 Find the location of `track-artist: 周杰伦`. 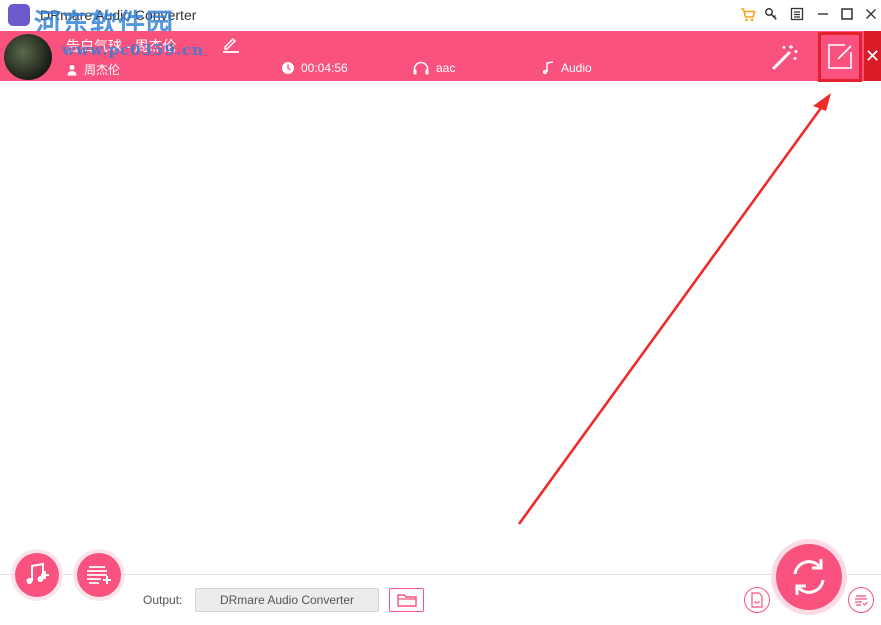

track-artist: 周杰伦 is located at coordinates (102, 70).